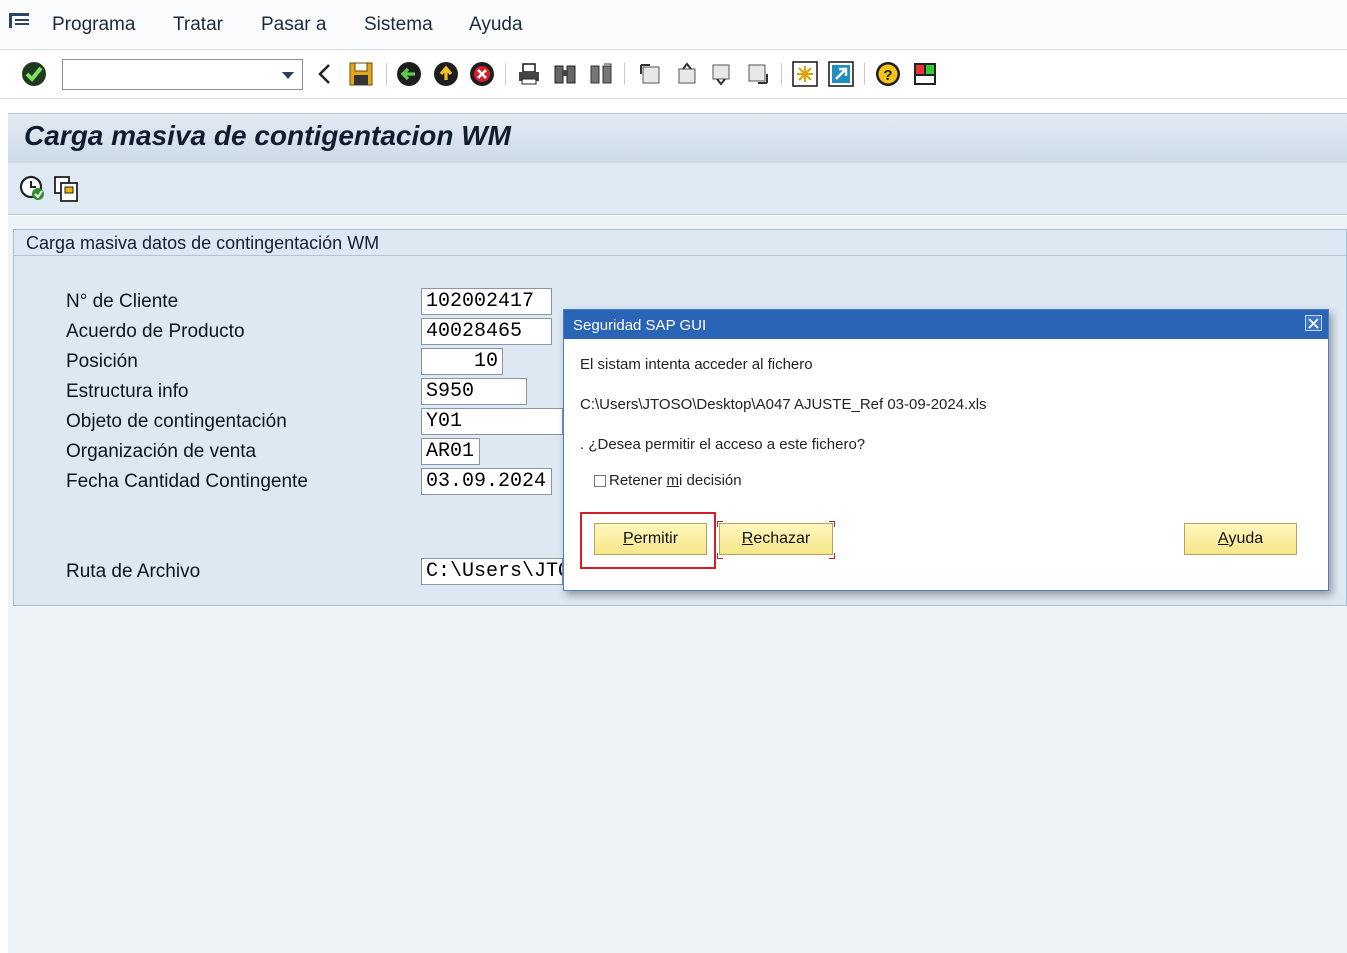 The width and height of the screenshot is (1347, 953). What do you see at coordinates (1223, 538) in the screenshot?
I see `help-mnemonic: A` at bounding box center [1223, 538].